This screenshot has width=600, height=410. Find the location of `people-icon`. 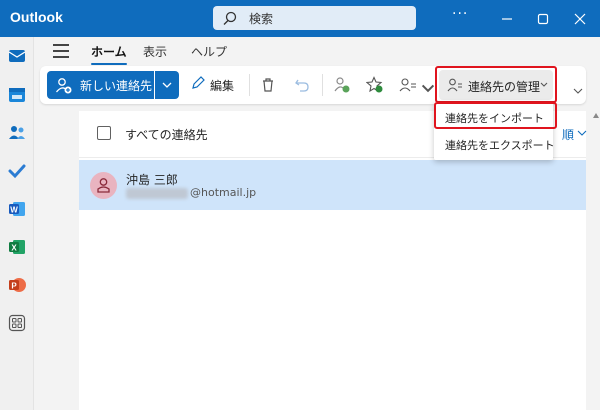

people-icon is located at coordinates (17, 133).